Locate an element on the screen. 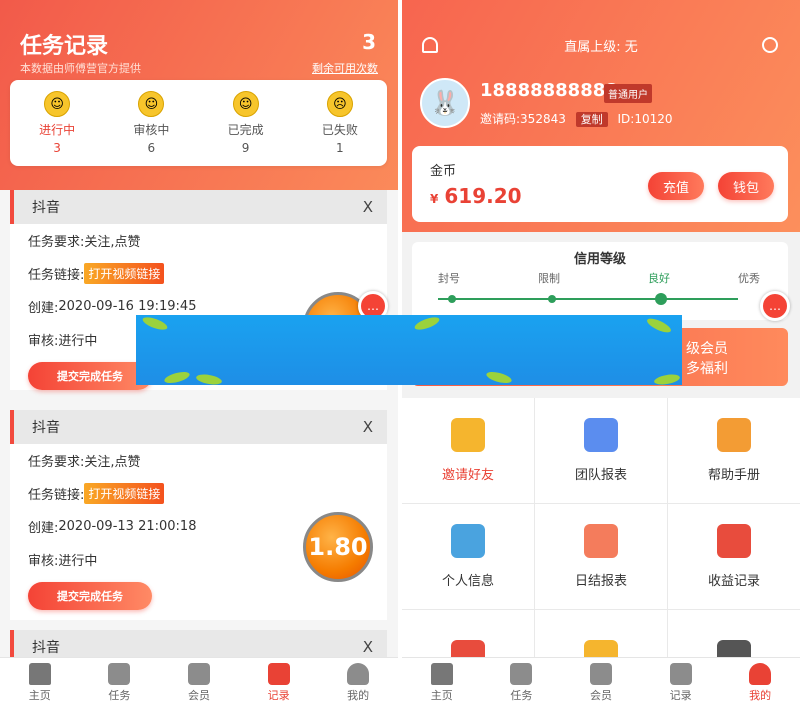 The width and height of the screenshot is (800, 707). id-card-icon is located at coordinates (468, 541).